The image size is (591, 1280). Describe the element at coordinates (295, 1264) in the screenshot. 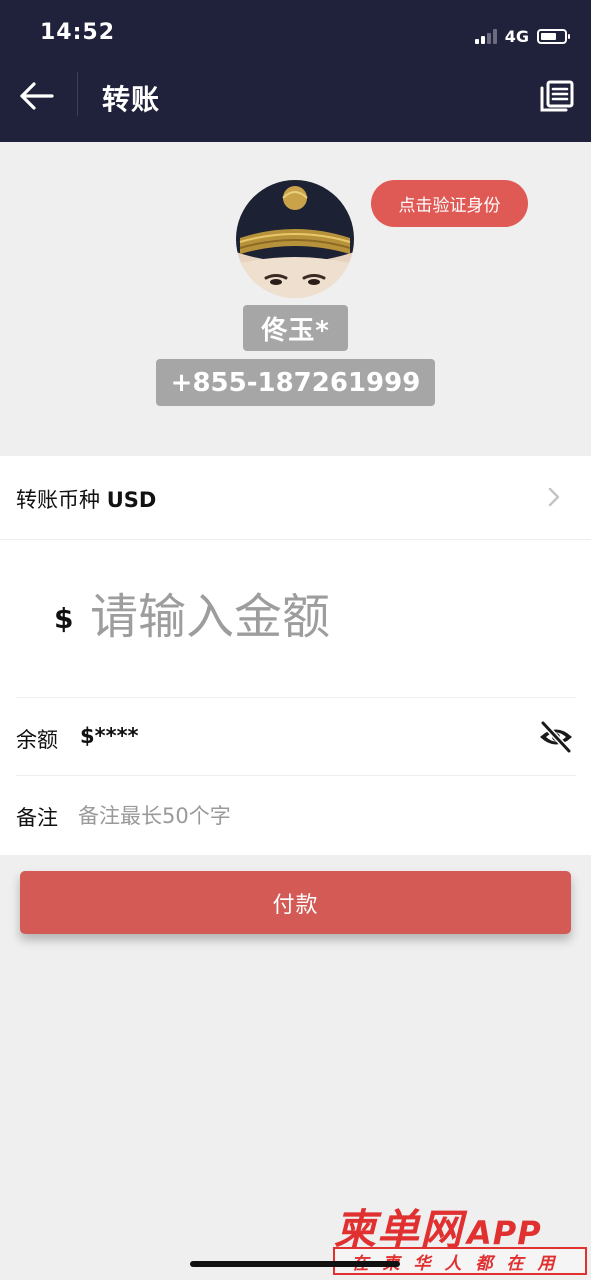

I see `home-indicator` at that location.